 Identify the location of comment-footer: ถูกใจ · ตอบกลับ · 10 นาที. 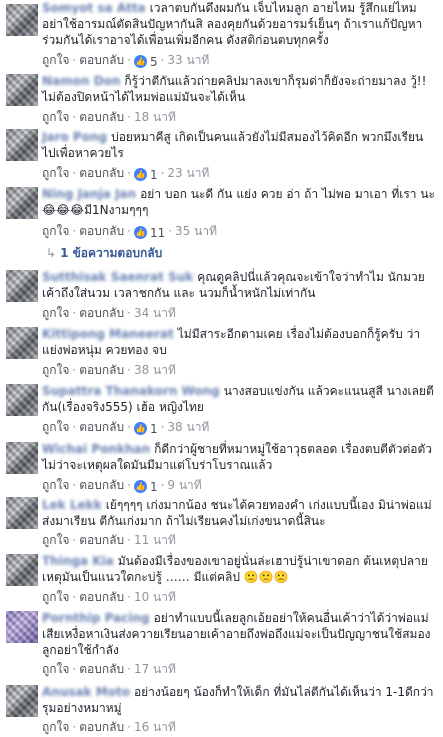
(109, 597).